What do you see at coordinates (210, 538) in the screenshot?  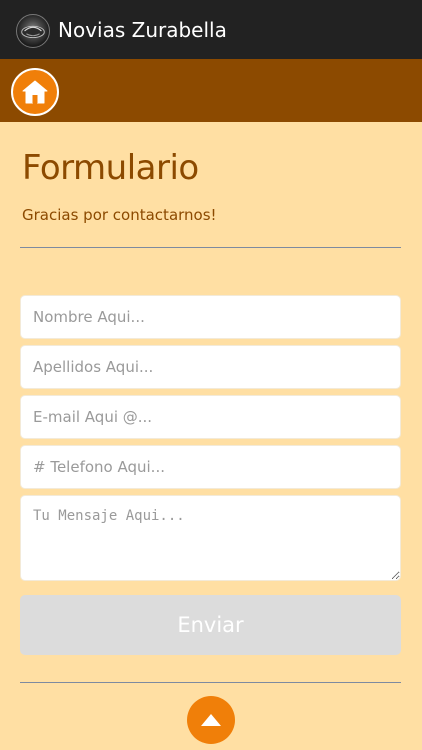 I see `mensaje-textarea` at bounding box center [210, 538].